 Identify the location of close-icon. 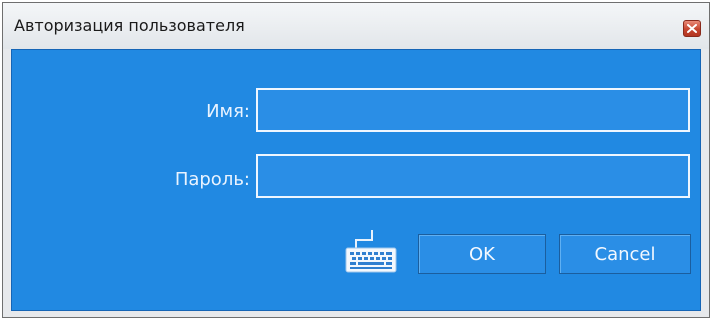
(692, 28).